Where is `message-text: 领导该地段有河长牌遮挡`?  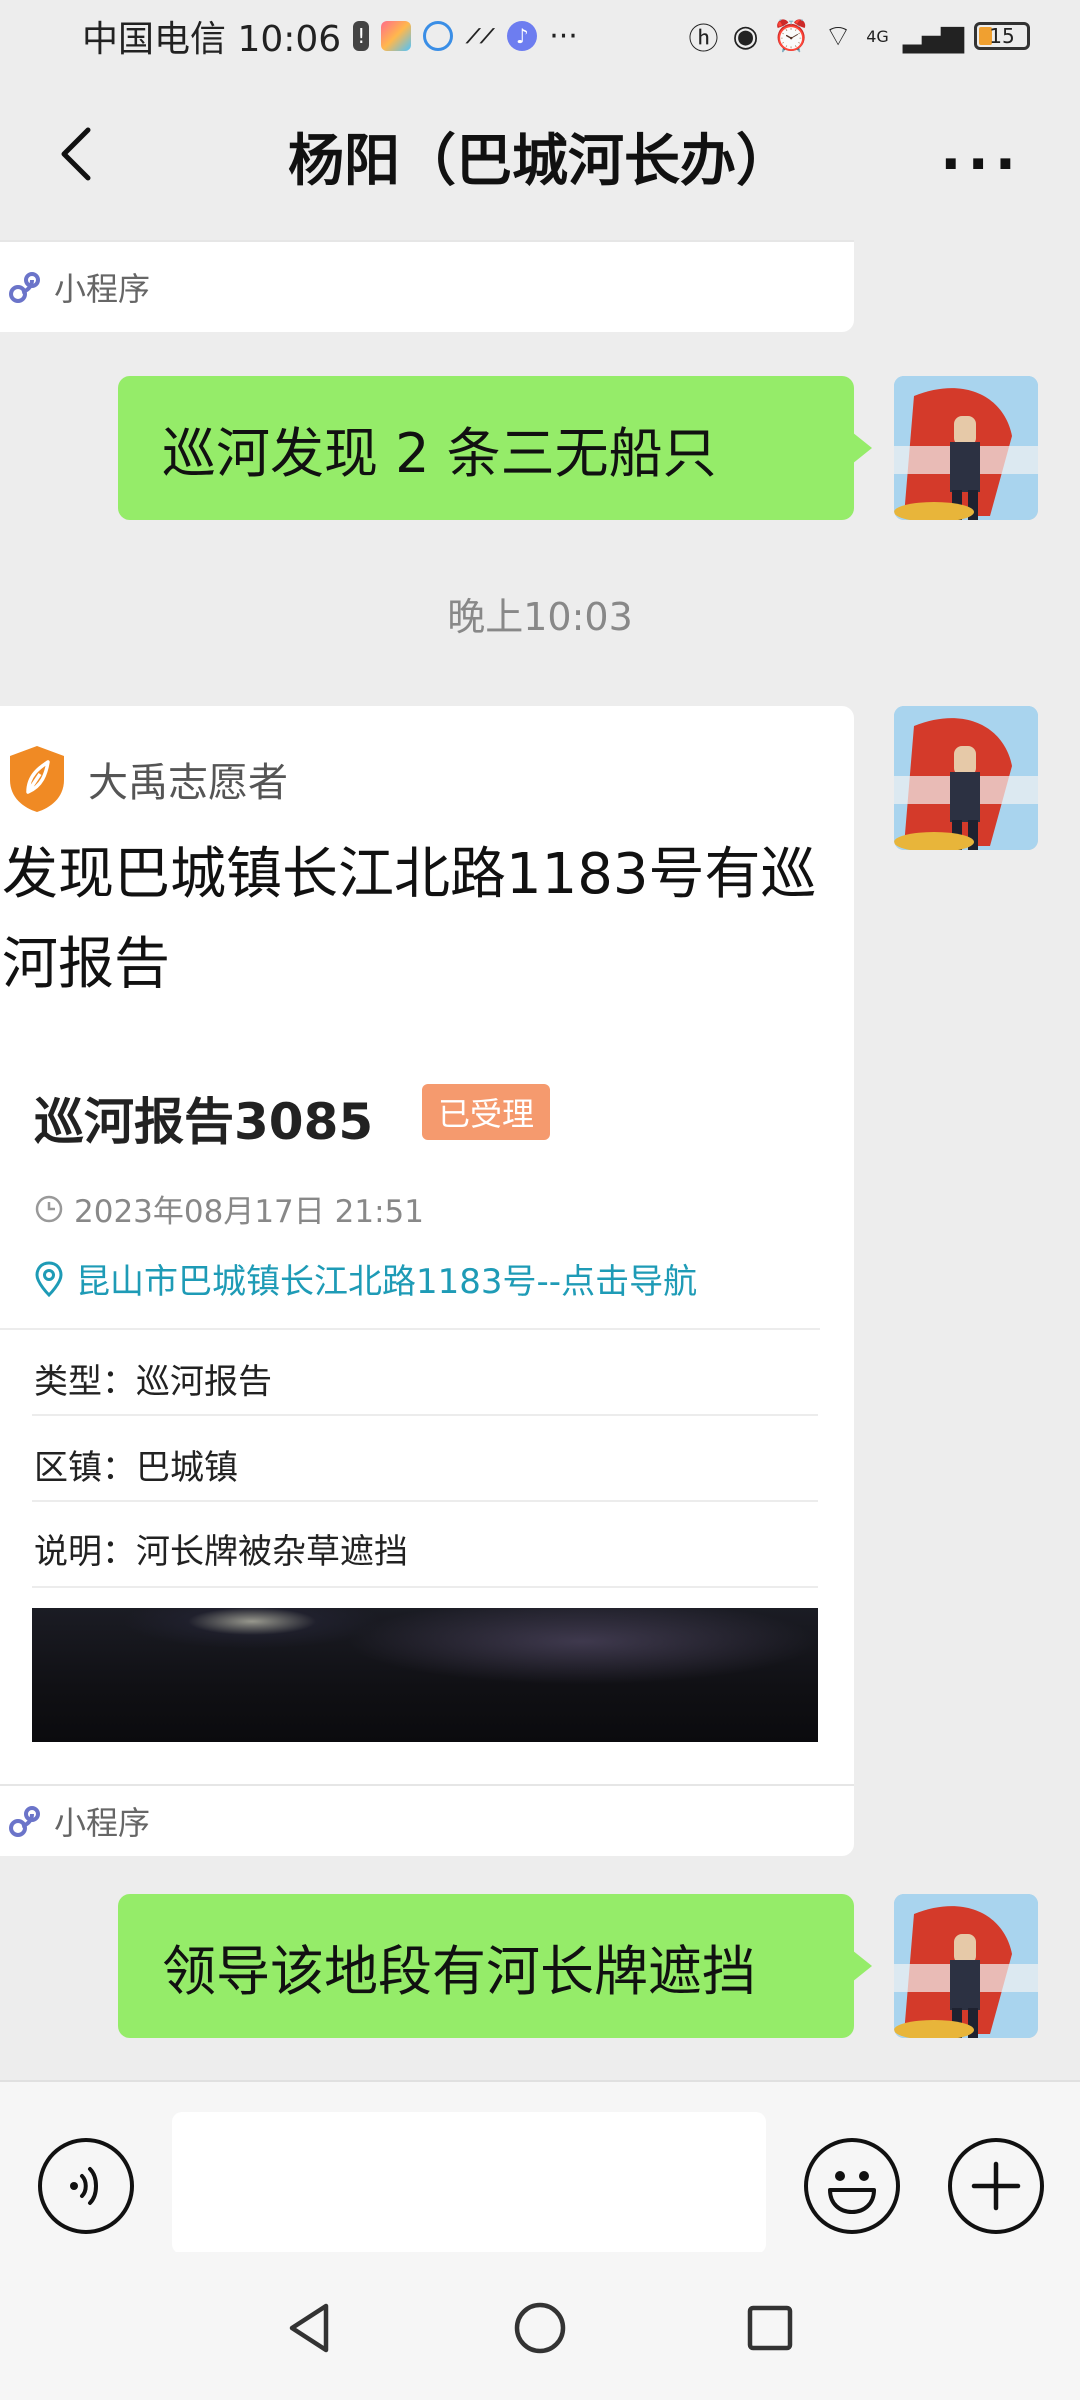 message-text: 领导该地段有河长牌遮挡 is located at coordinates (459, 1971).